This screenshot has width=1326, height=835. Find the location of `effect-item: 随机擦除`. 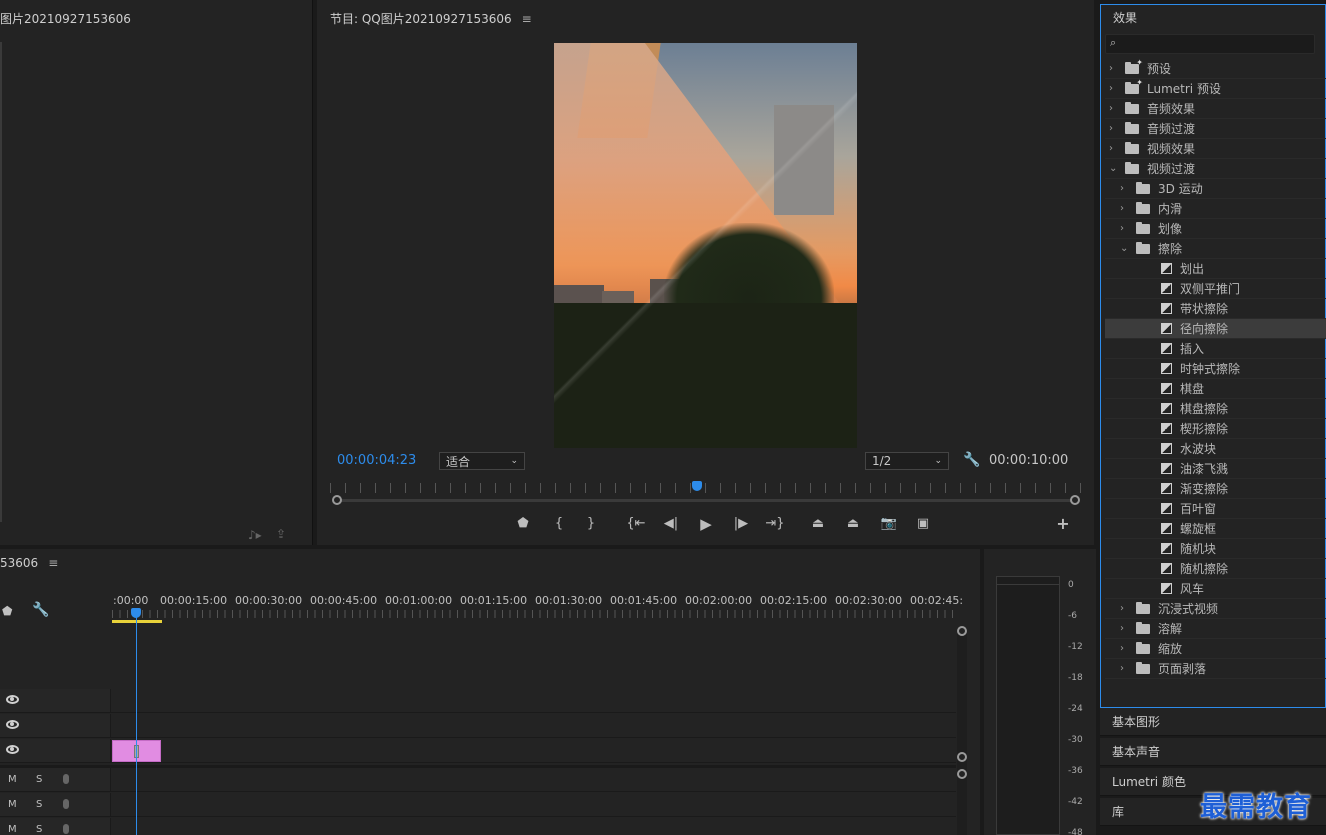

effect-item: 随机擦除 is located at coordinates (1215, 569).